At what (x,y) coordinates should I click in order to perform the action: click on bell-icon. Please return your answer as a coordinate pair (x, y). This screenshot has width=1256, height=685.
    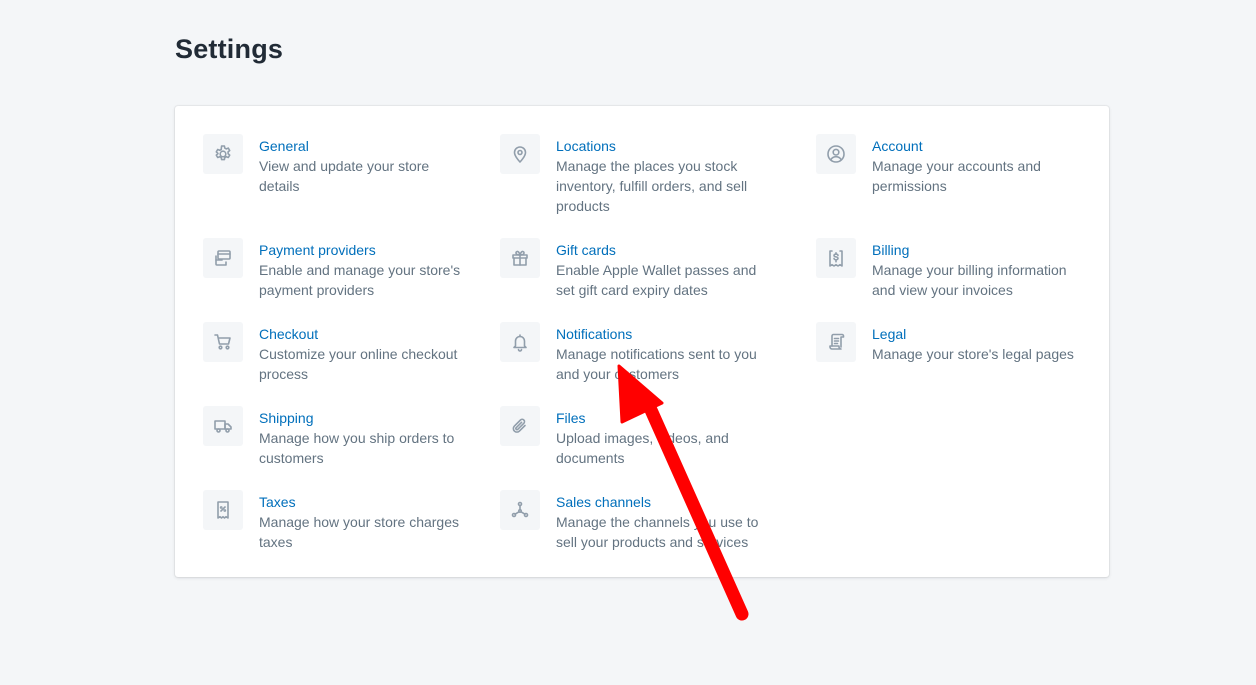
    Looking at the image, I should click on (520, 342).